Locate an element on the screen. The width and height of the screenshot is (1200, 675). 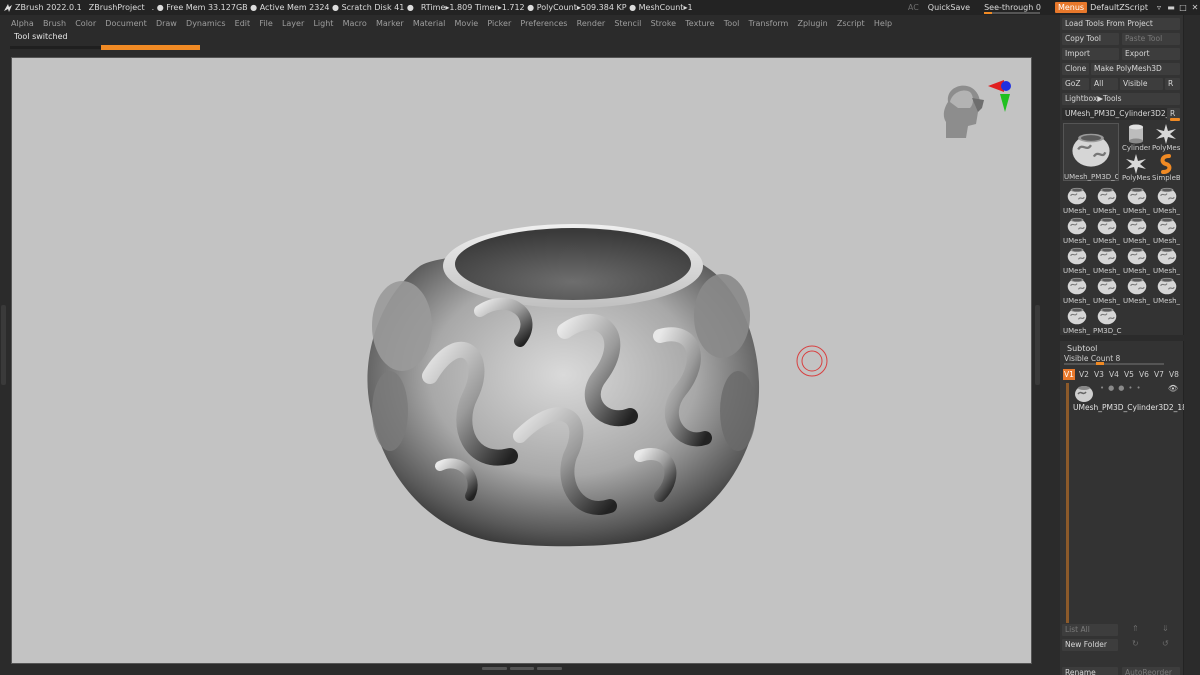
menu-document: Document is located at coordinates (125, 23).